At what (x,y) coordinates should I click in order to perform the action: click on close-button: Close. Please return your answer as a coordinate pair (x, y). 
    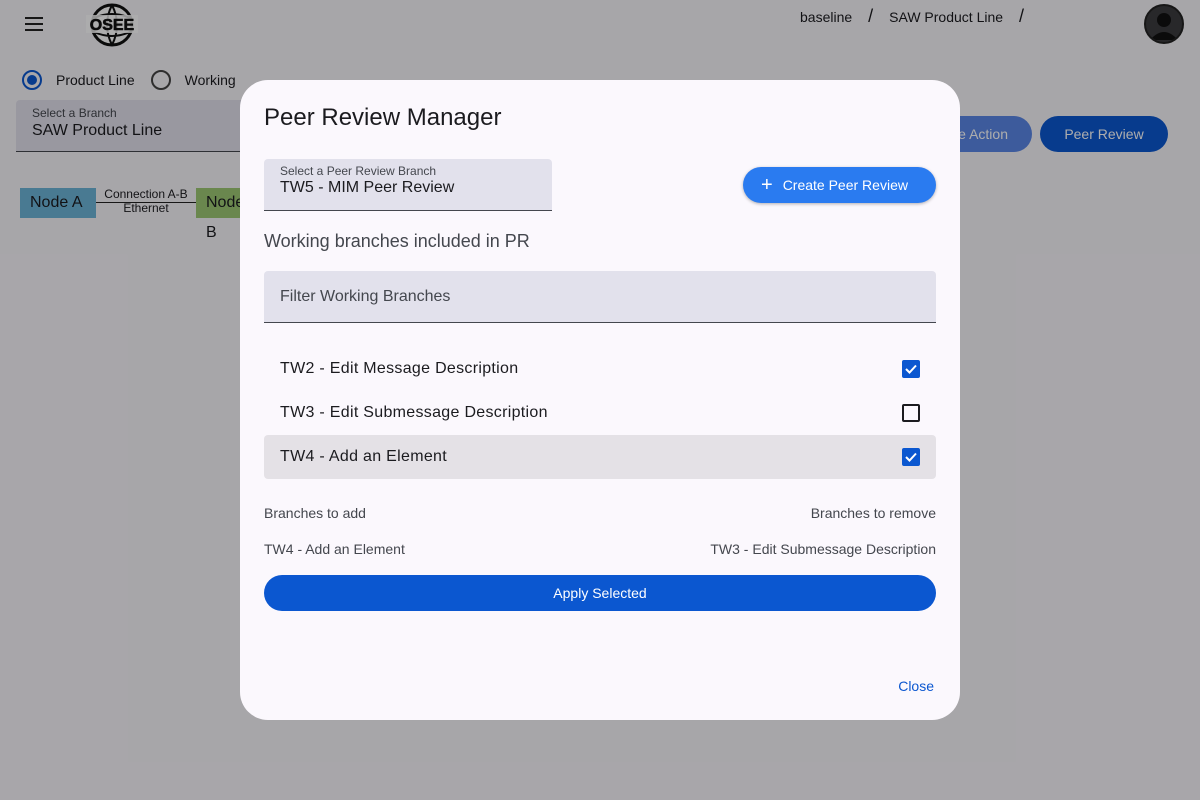
    Looking at the image, I should click on (904, 686).